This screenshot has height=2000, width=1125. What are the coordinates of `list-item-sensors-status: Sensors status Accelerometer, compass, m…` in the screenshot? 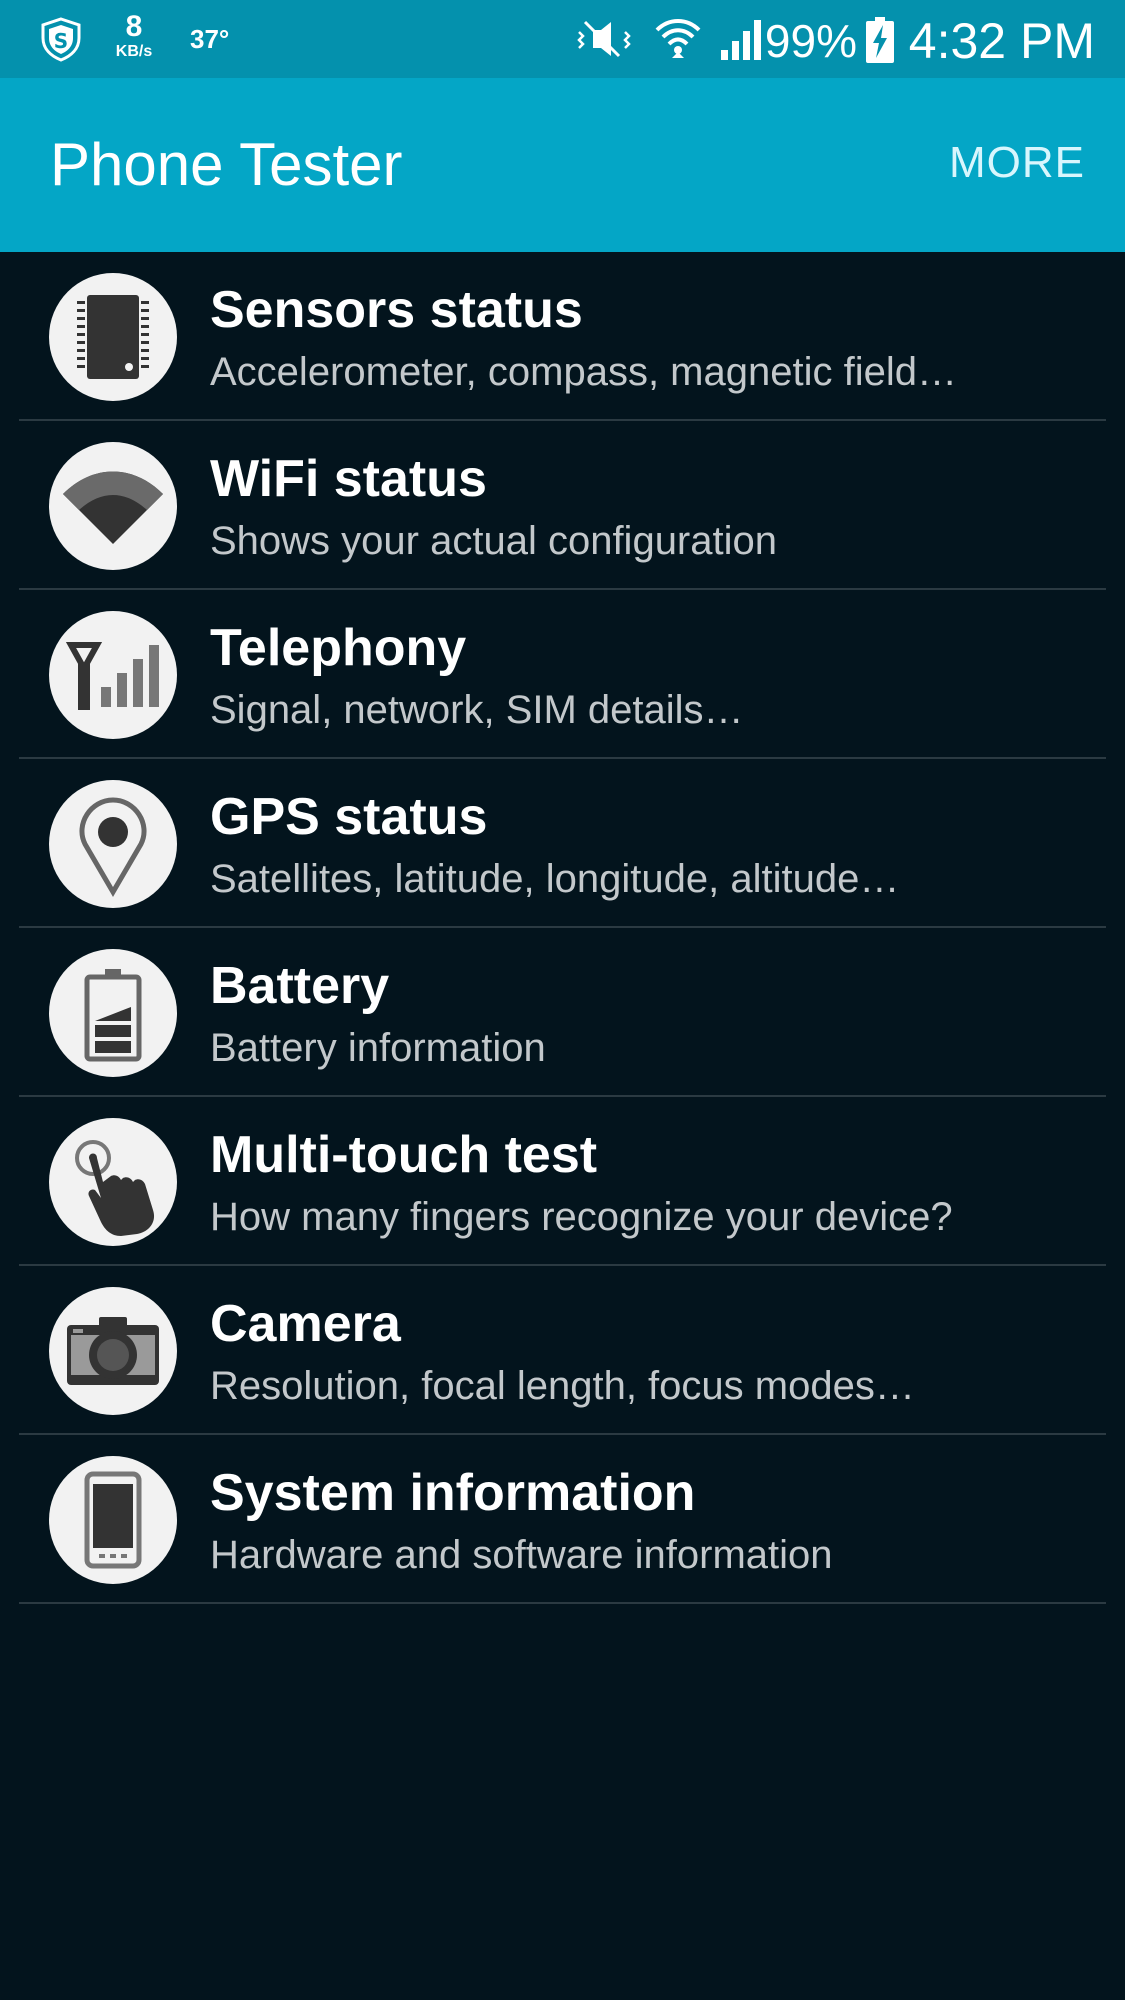 It's located at (562, 336).